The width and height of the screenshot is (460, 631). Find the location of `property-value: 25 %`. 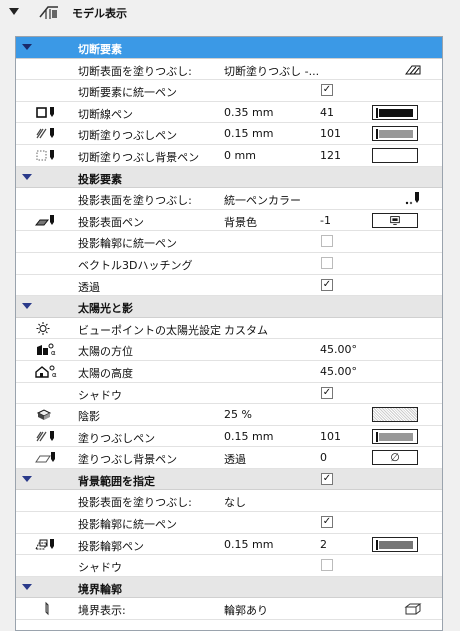

property-value: 25 % is located at coordinates (238, 414).